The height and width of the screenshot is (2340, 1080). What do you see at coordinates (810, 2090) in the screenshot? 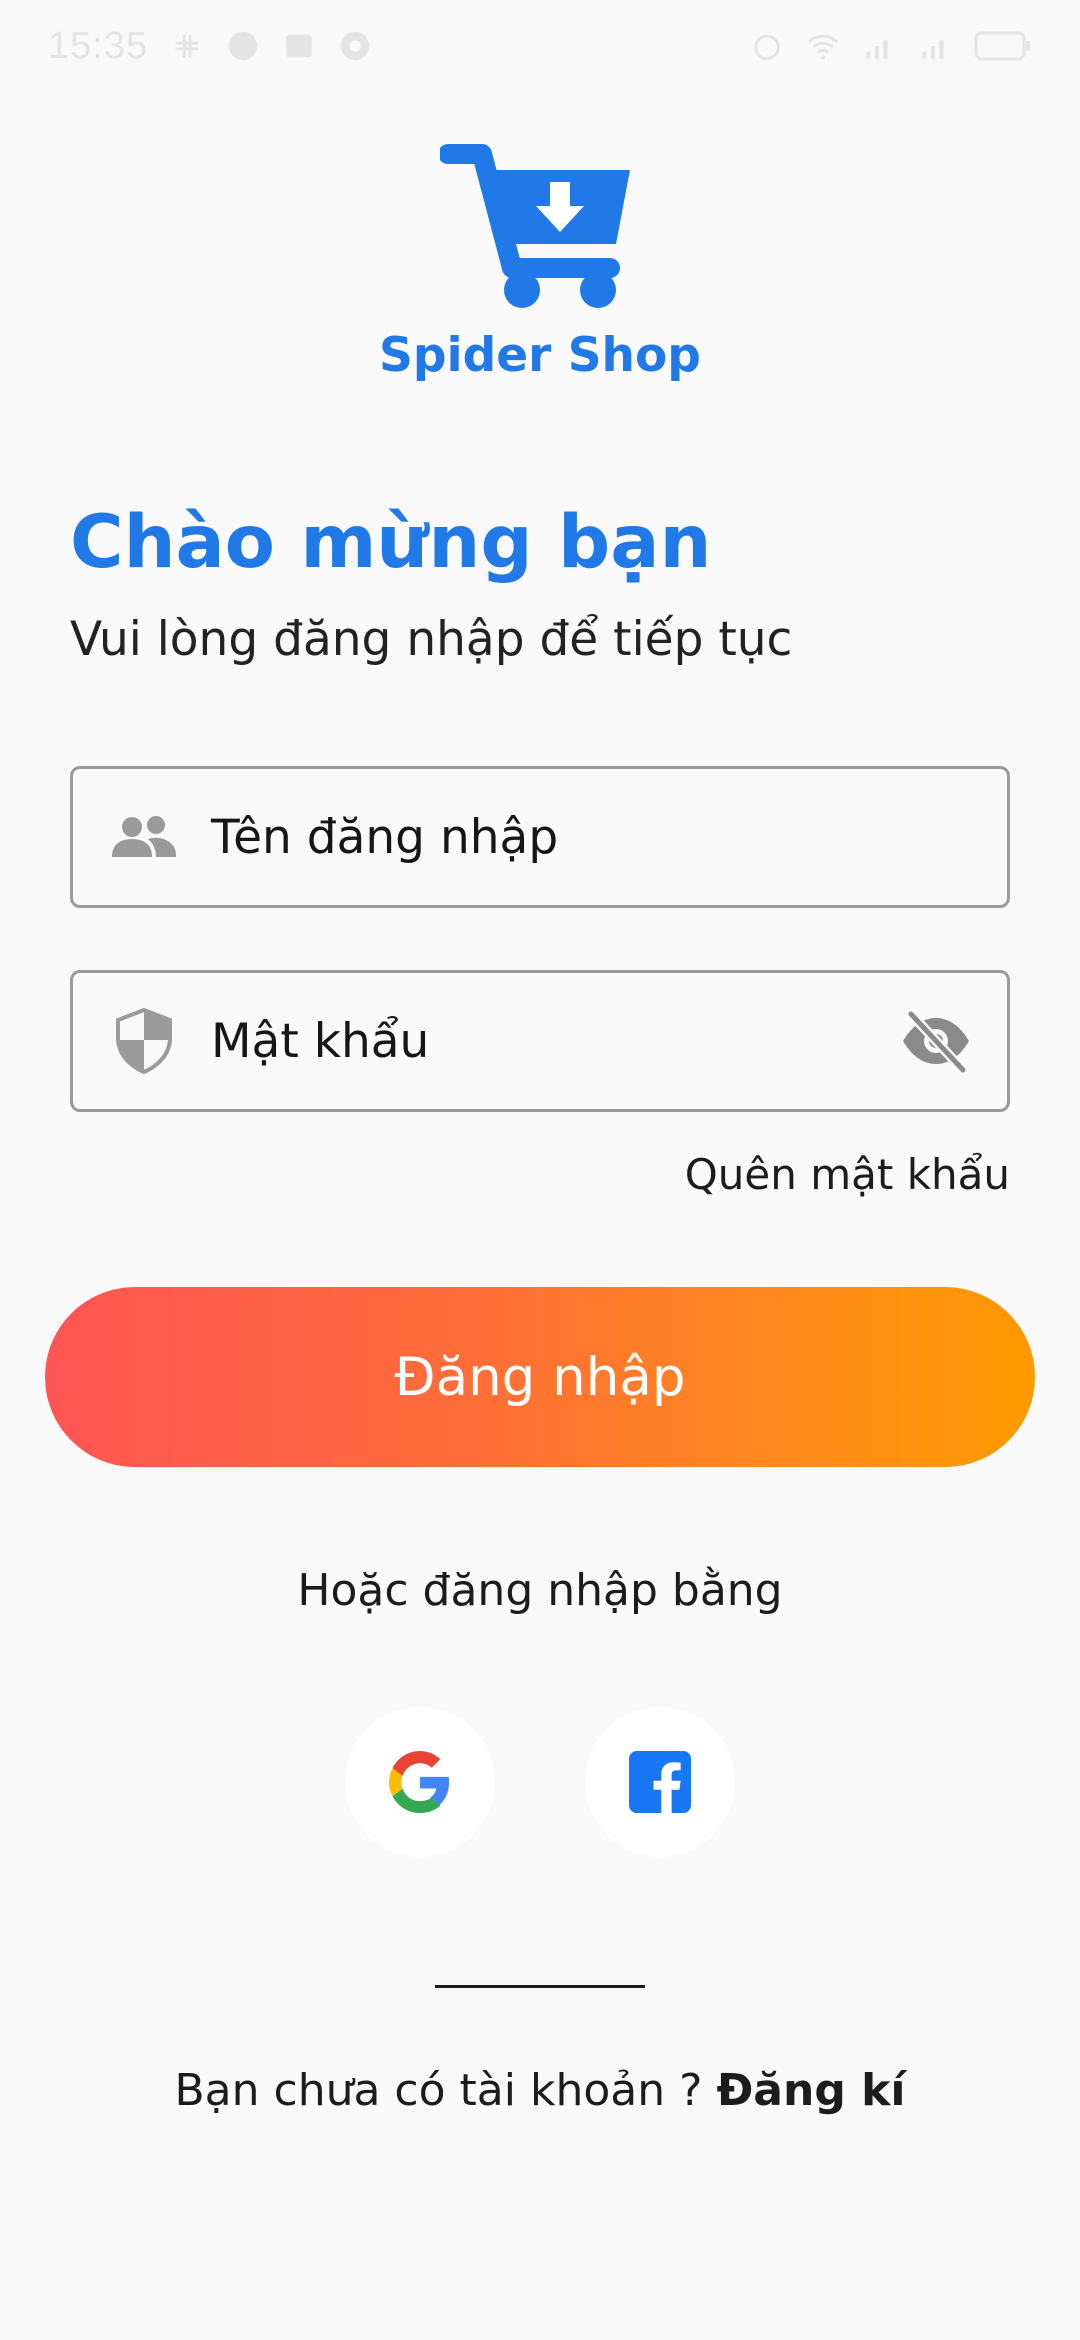
I see `signup-link: Đăng kí` at bounding box center [810, 2090].